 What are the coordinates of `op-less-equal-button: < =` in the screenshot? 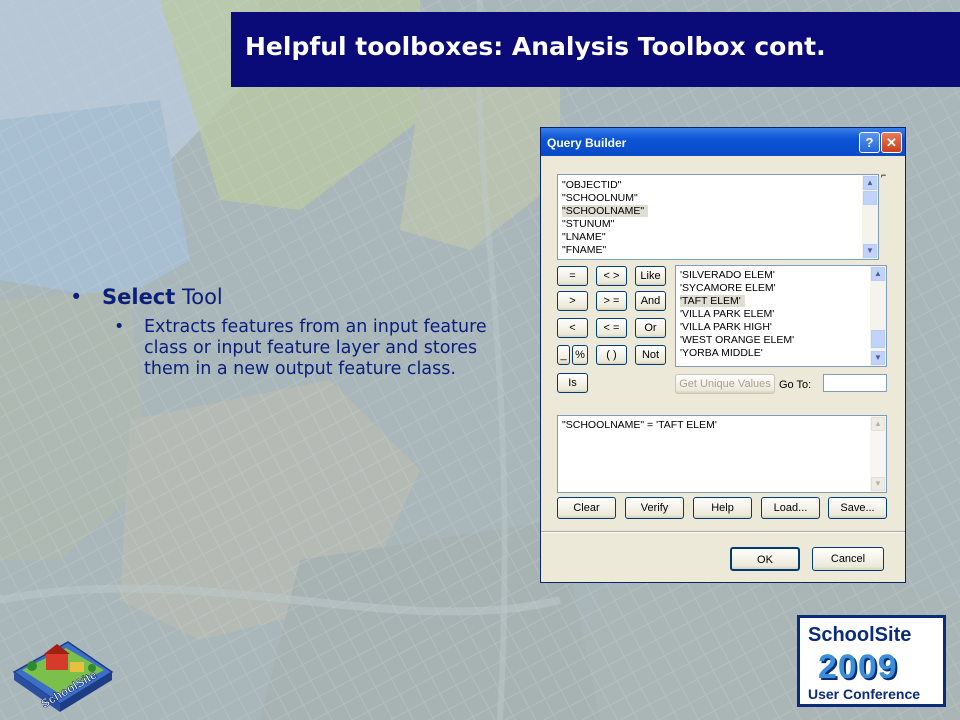 It's located at (611, 328).